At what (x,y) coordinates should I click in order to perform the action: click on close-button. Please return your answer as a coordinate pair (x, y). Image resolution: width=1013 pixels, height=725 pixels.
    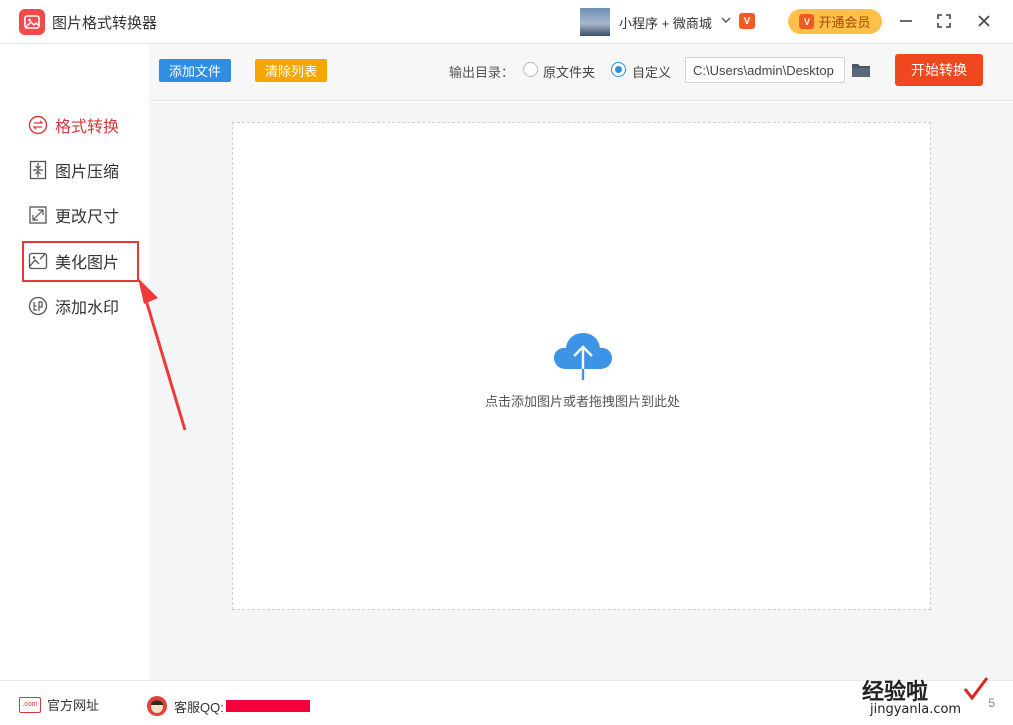
    Looking at the image, I should click on (984, 21).